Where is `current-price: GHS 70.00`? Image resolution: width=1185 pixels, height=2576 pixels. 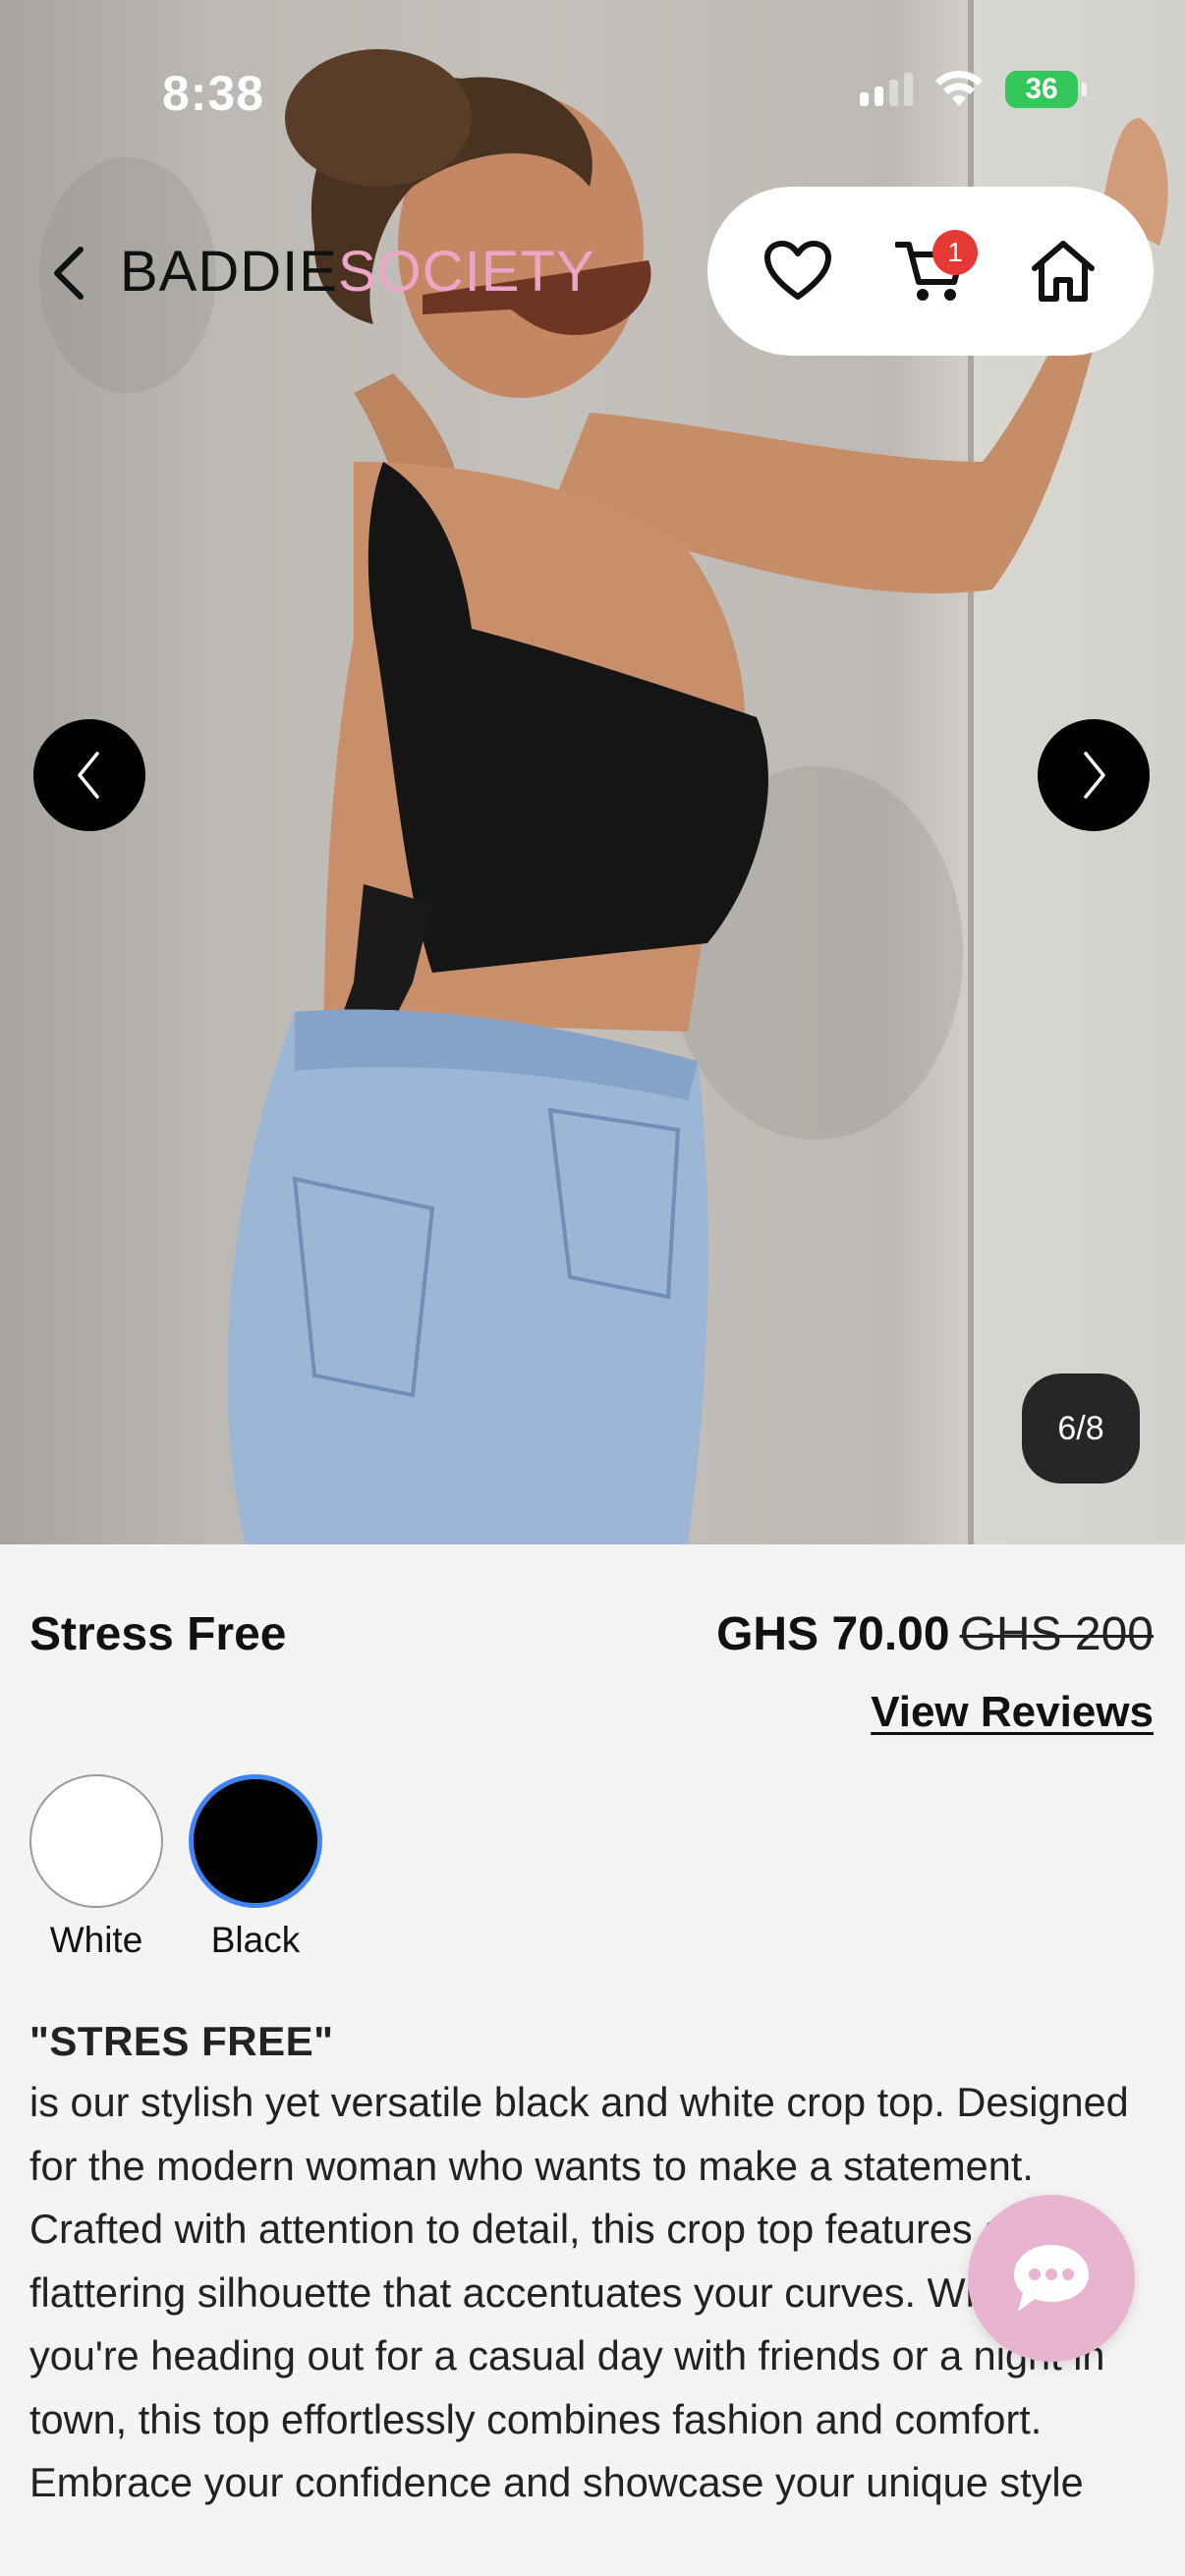
current-price: GHS 70.00 is located at coordinates (833, 1634).